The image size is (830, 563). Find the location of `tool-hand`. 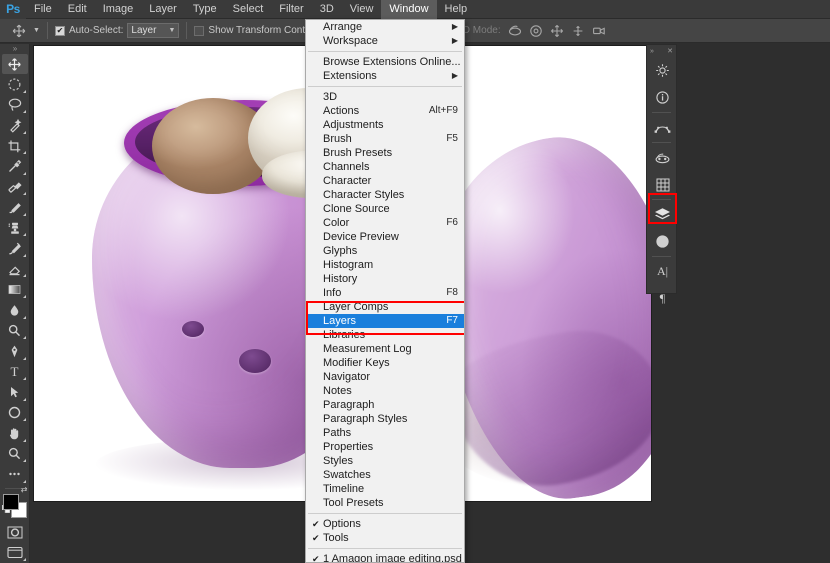

tool-hand is located at coordinates (15, 433).